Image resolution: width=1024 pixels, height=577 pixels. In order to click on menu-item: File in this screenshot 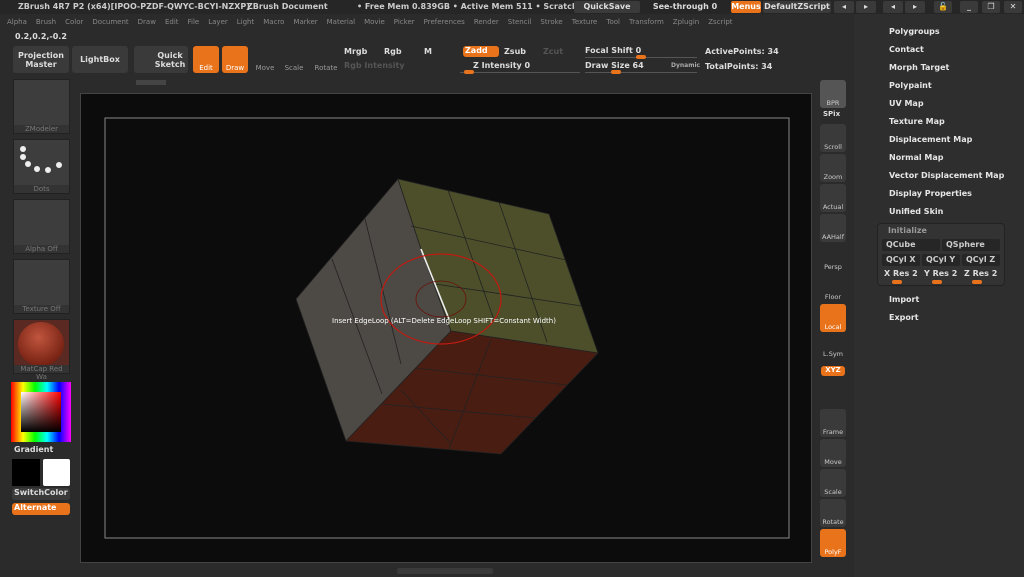, I will do `click(194, 22)`.